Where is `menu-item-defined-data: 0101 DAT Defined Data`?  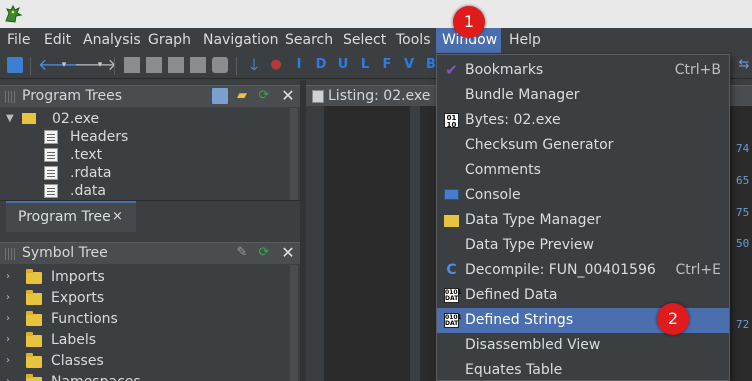 menu-item-defined-data: 0101 DAT Defined Data is located at coordinates (583, 295).